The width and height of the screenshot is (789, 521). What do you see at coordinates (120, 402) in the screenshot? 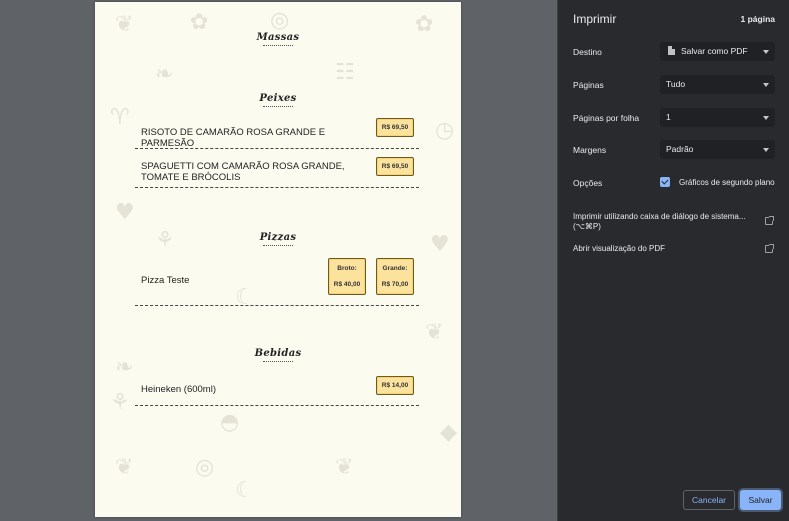
I see `cherry-icon: ⚘` at bounding box center [120, 402].